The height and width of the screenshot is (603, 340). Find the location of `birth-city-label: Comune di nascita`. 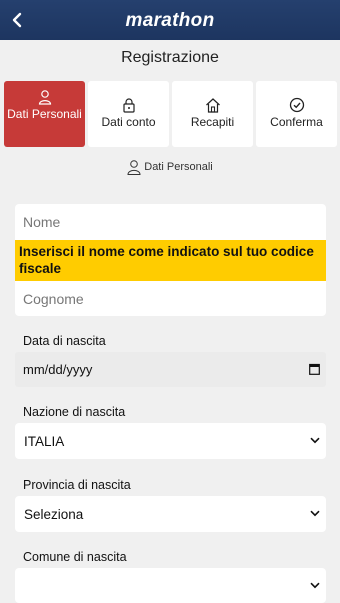

birth-city-label: Comune di nascita is located at coordinates (75, 557).